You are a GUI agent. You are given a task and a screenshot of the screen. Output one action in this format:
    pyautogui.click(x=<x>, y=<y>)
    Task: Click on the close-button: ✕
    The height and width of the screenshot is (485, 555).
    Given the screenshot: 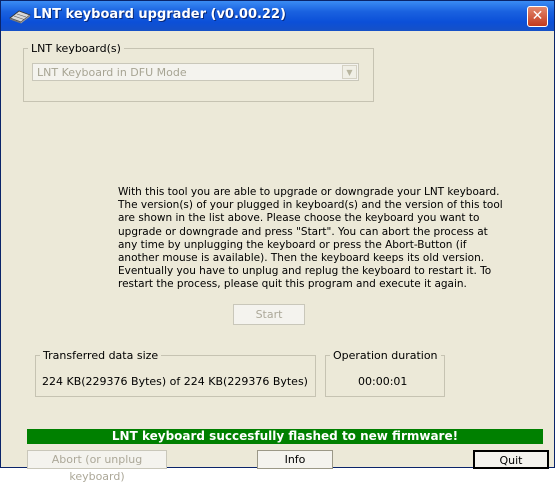 What is the action you would take?
    pyautogui.click(x=537, y=16)
    